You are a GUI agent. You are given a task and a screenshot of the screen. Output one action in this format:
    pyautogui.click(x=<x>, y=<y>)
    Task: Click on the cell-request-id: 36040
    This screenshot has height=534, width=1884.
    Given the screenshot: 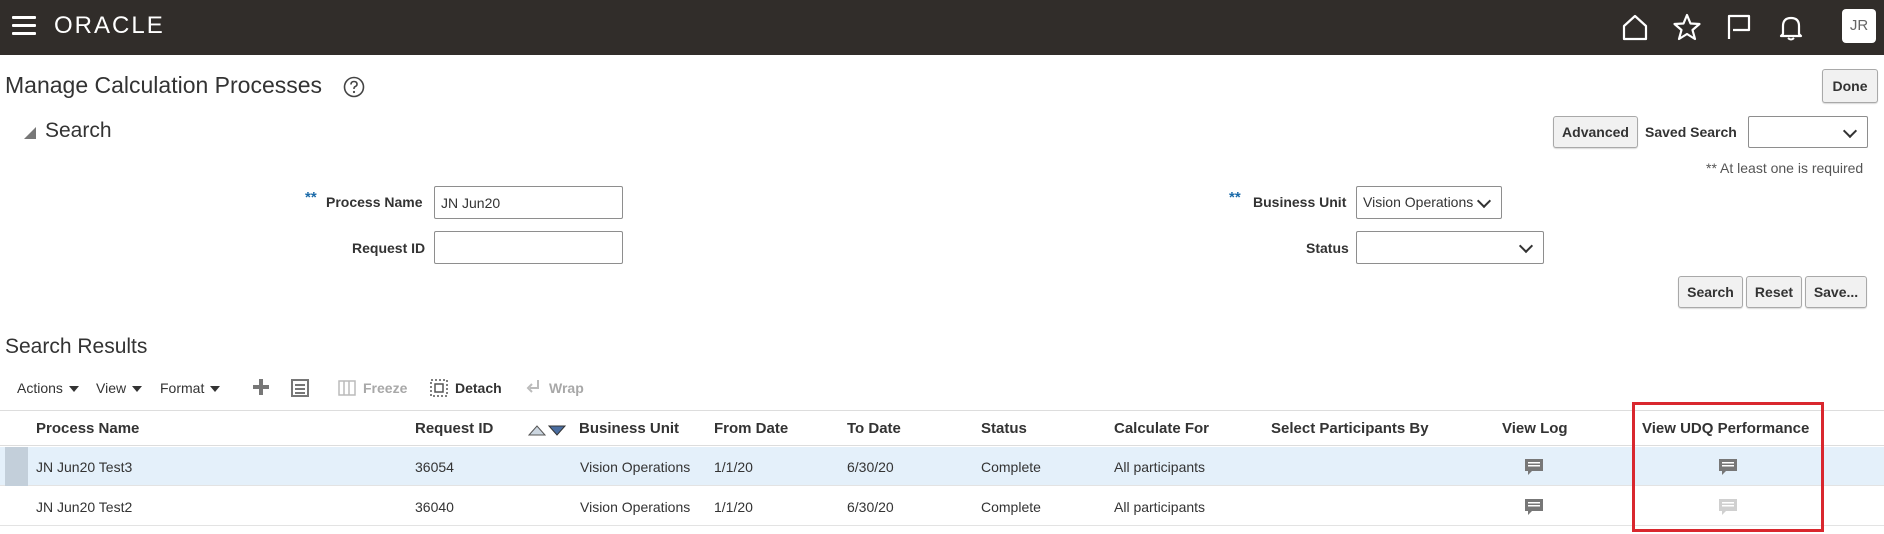 What is the action you would take?
    pyautogui.click(x=434, y=507)
    